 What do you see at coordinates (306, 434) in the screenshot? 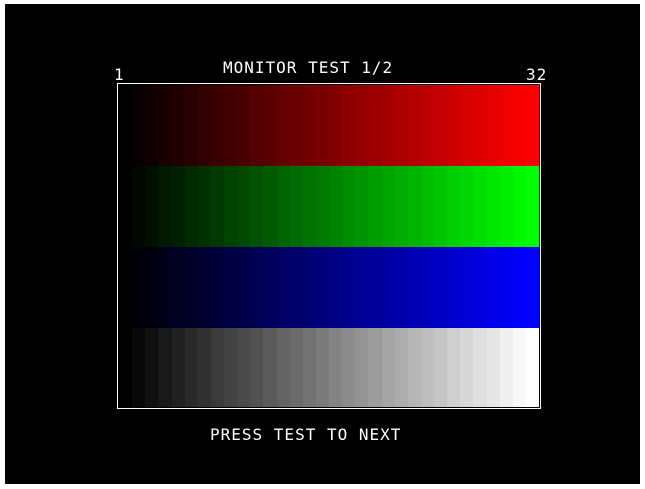
I see `press-test-prompt: PRESS TEST TO NEXT` at bounding box center [306, 434].